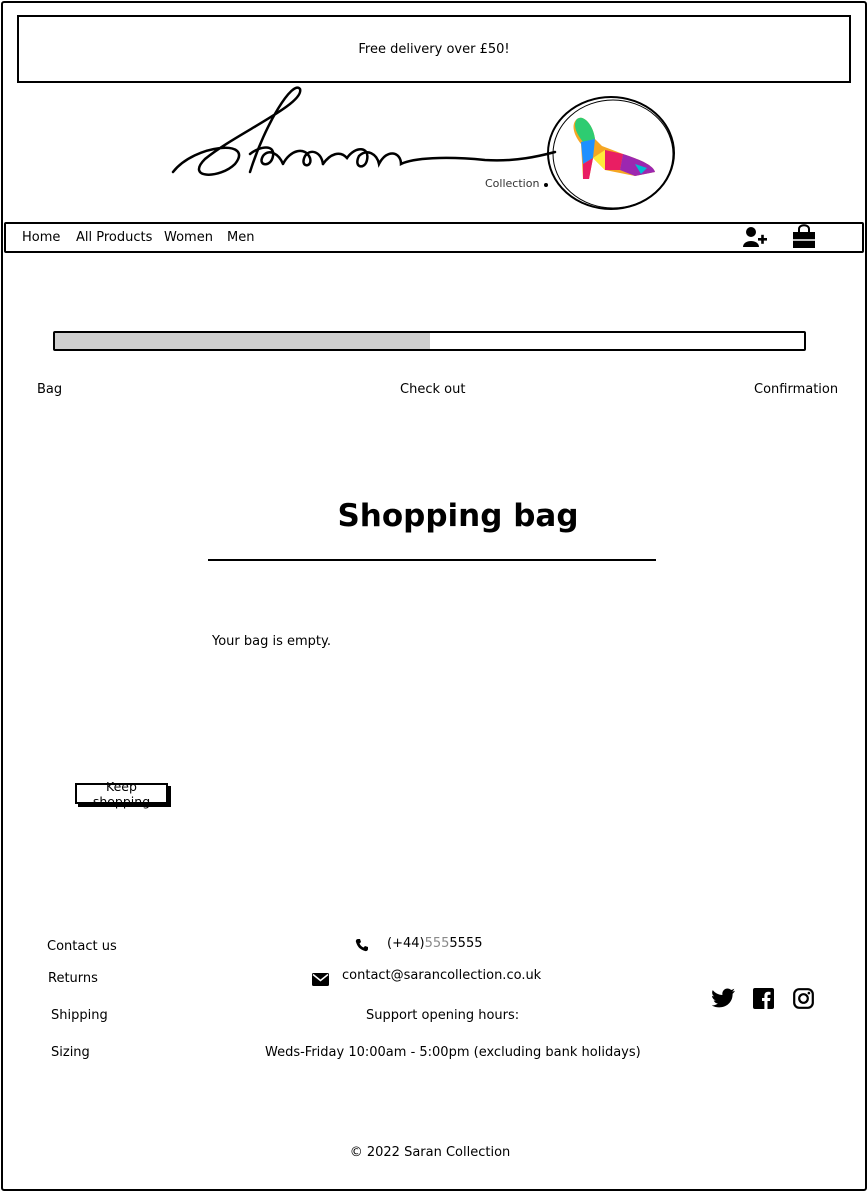 The width and height of the screenshot is (868, 1192). Describe the element at coordinates (434, 237) in the screenshot. I see `main-nav: Home All Products Women Men` at that location.